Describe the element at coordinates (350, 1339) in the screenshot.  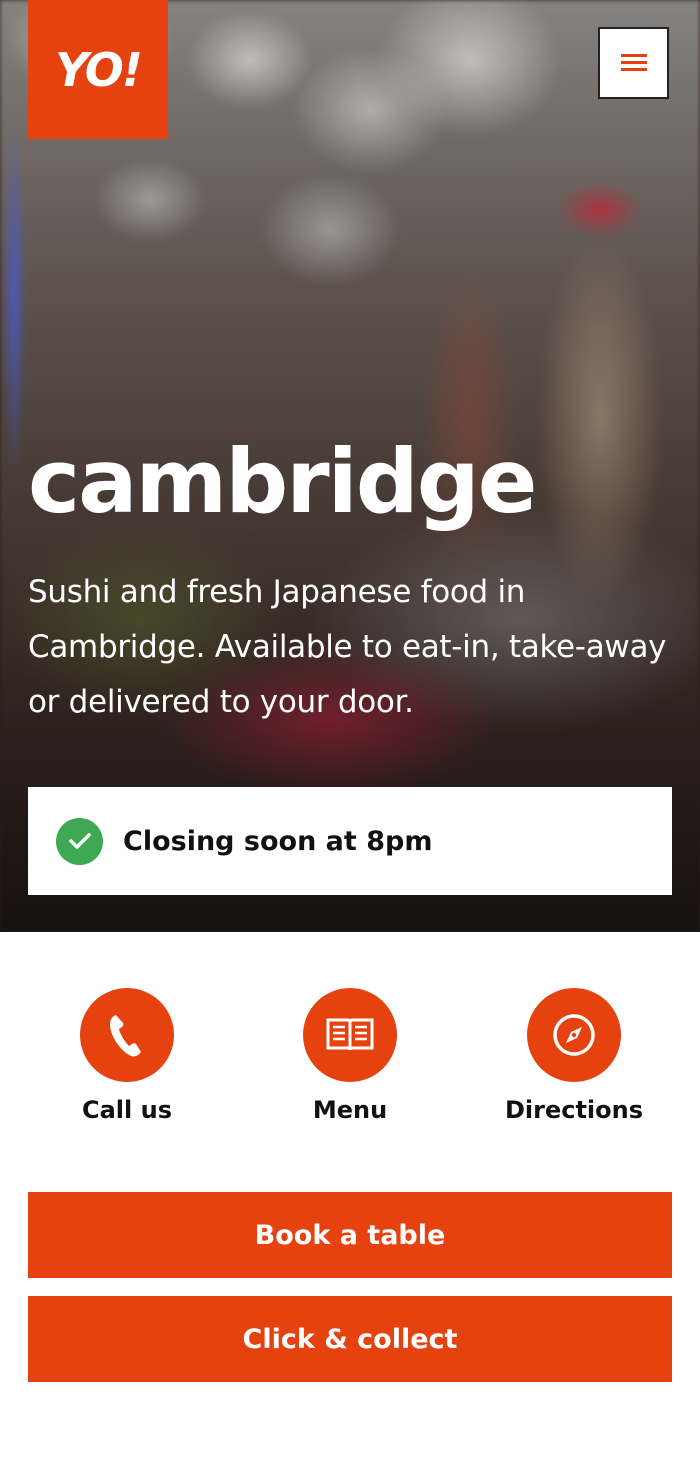
I see `click-collect-button: Click & collect` at that location.